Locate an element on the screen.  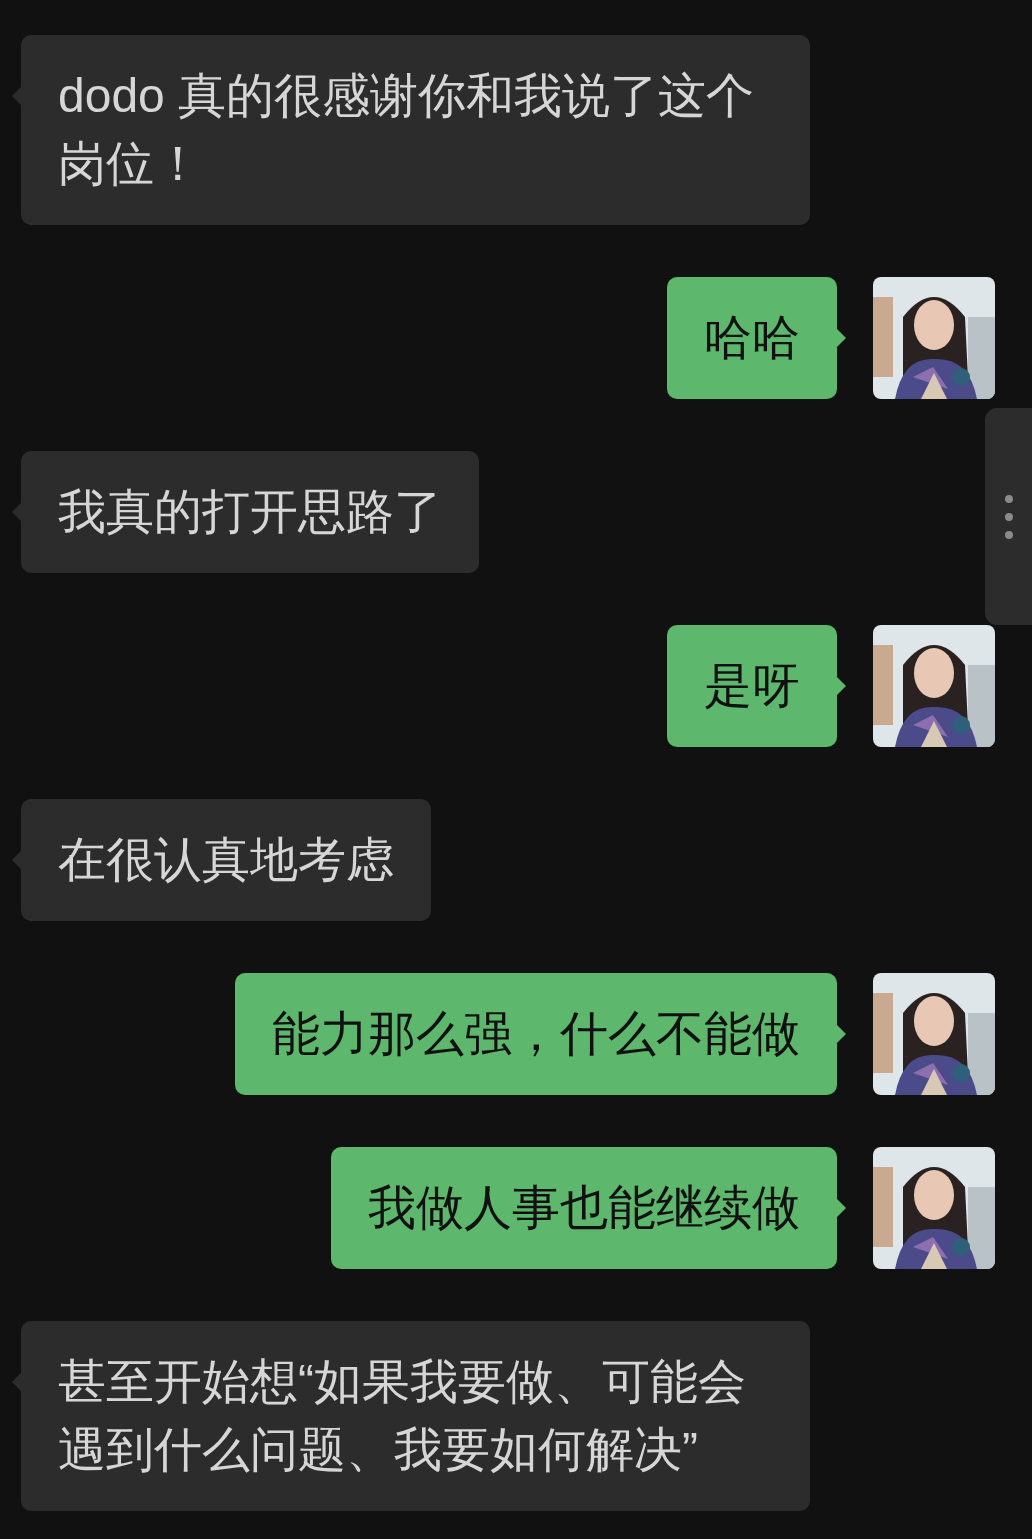
message-bubble: dodo 真的很感谢你和我说了这个岗位！ is located at coordinates (415, 130).